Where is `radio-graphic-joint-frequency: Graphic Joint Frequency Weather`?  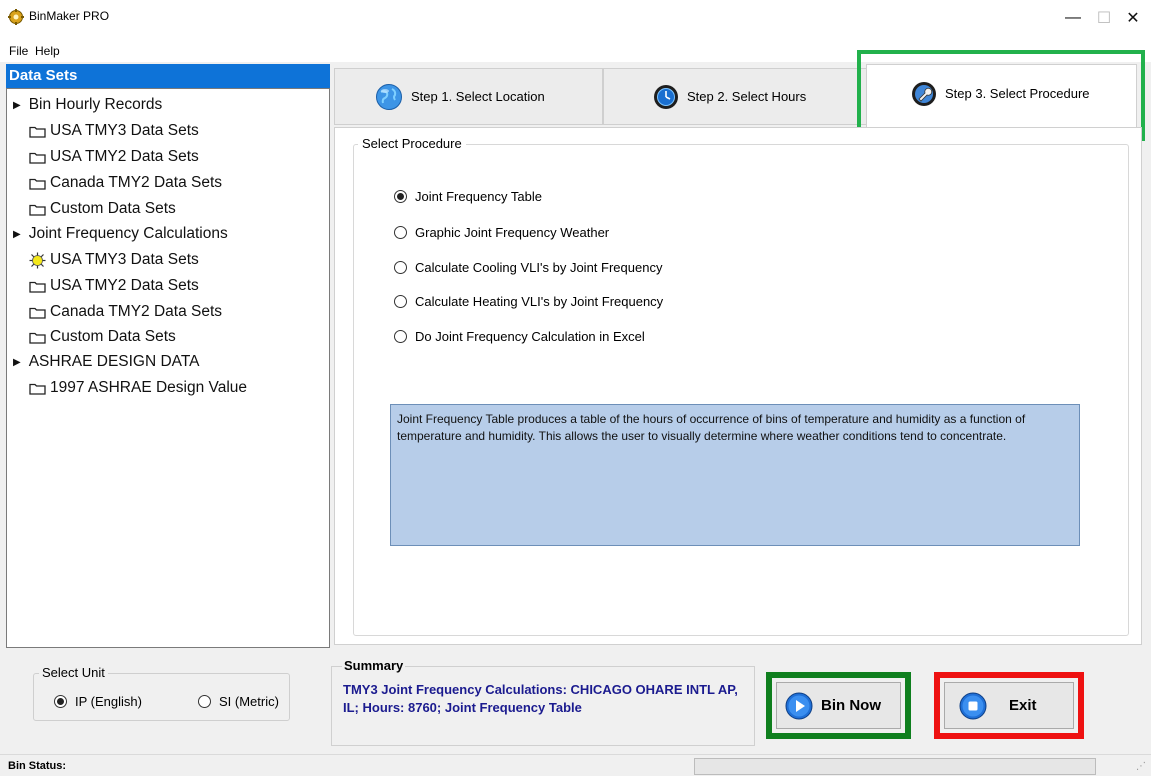
radio-graphic-joint-frequency: Graphic Joint Frequency Weather is located at coordinates (501, 232).